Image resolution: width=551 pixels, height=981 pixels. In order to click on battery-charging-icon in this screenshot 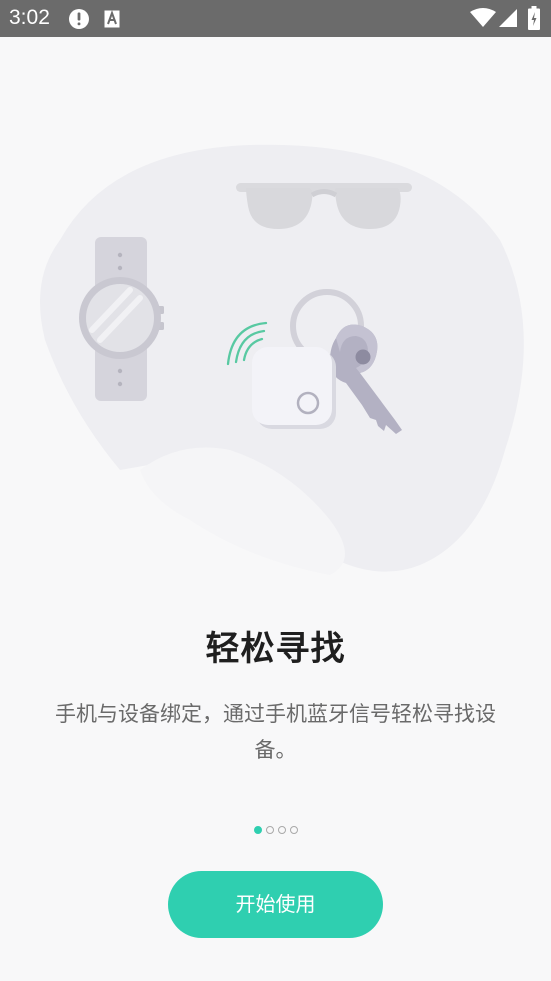, I will do `click(534, 18)`.